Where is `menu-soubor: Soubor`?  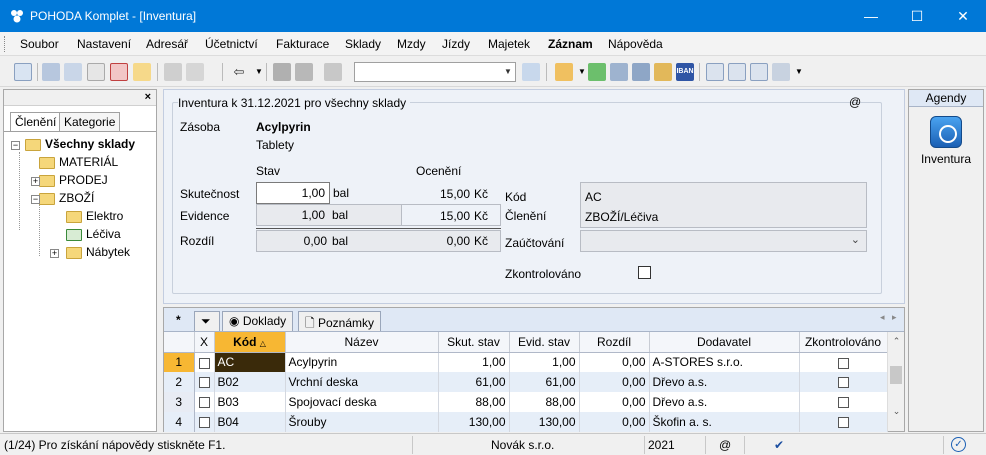
menu-soubor: Soubor is located at coordinates (39, 44).